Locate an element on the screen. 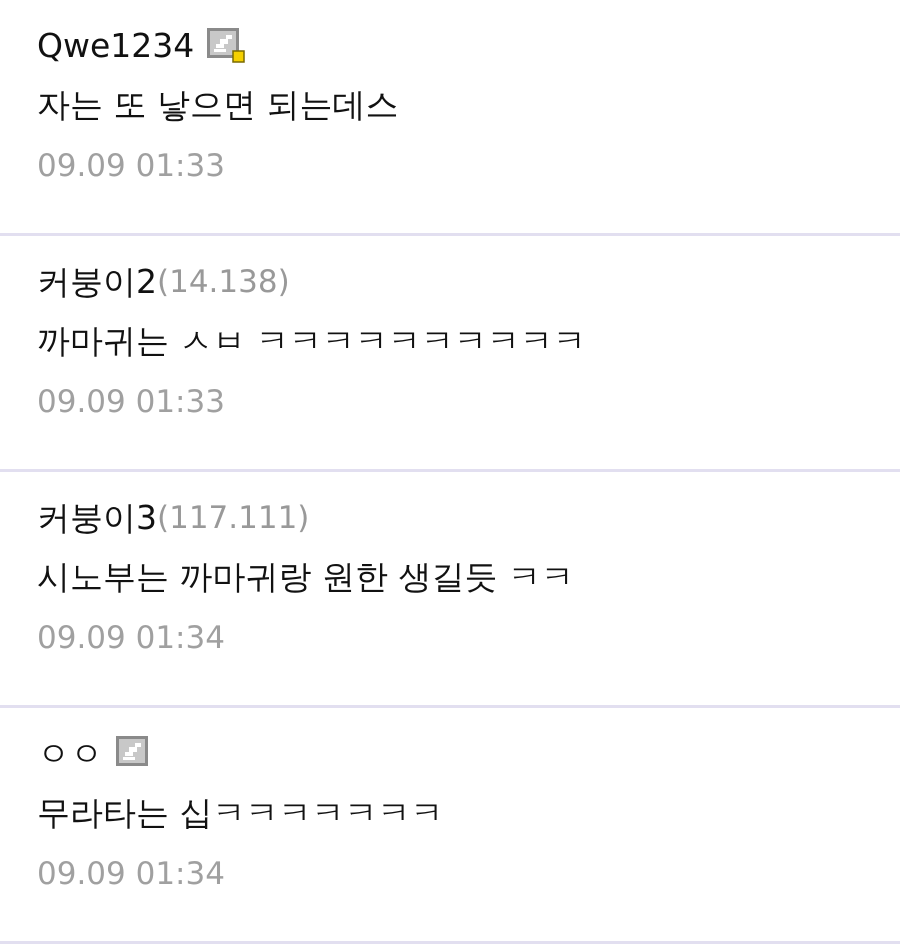 The image size is (900, 949). author-name: 커붕이2 is located at coordinates (97, 282).